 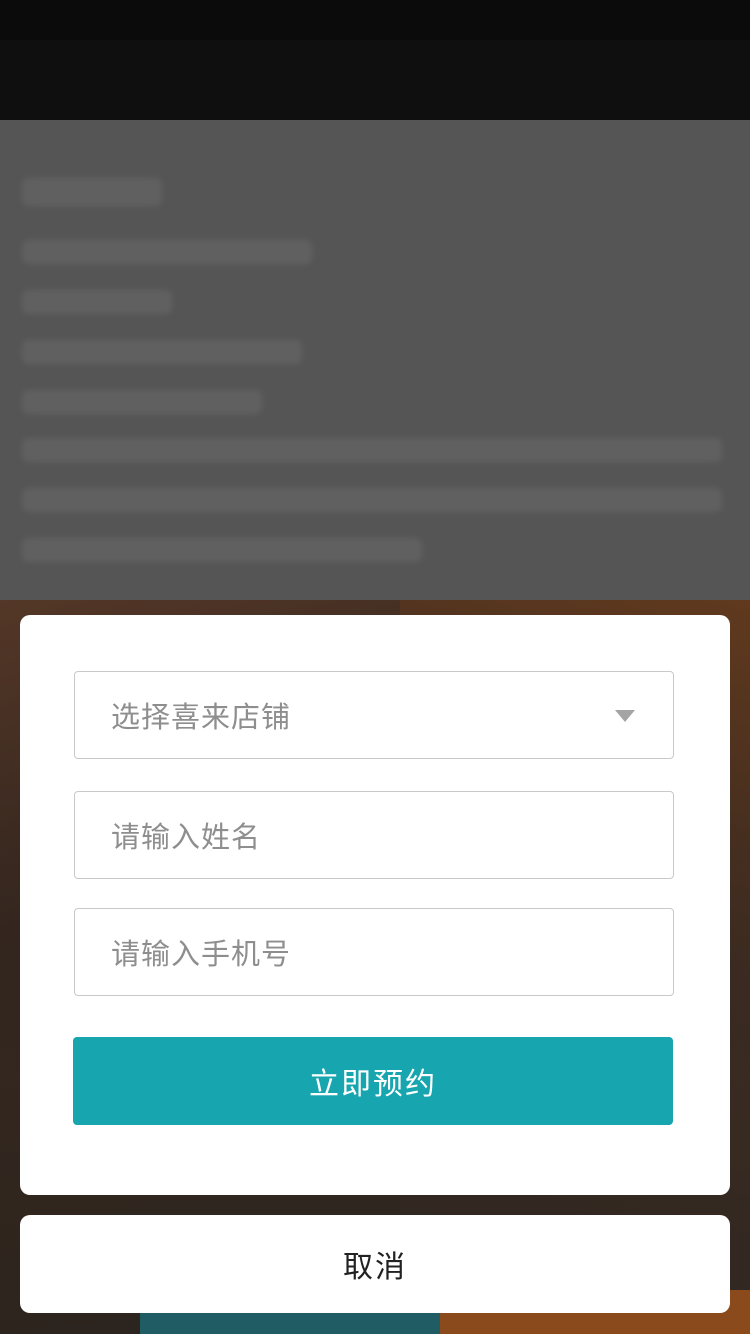 What do you see at coordinates (374, 715) in the screenshot?
I see `store-select: 选择喜来店铺` at bounding box center [374, 715].